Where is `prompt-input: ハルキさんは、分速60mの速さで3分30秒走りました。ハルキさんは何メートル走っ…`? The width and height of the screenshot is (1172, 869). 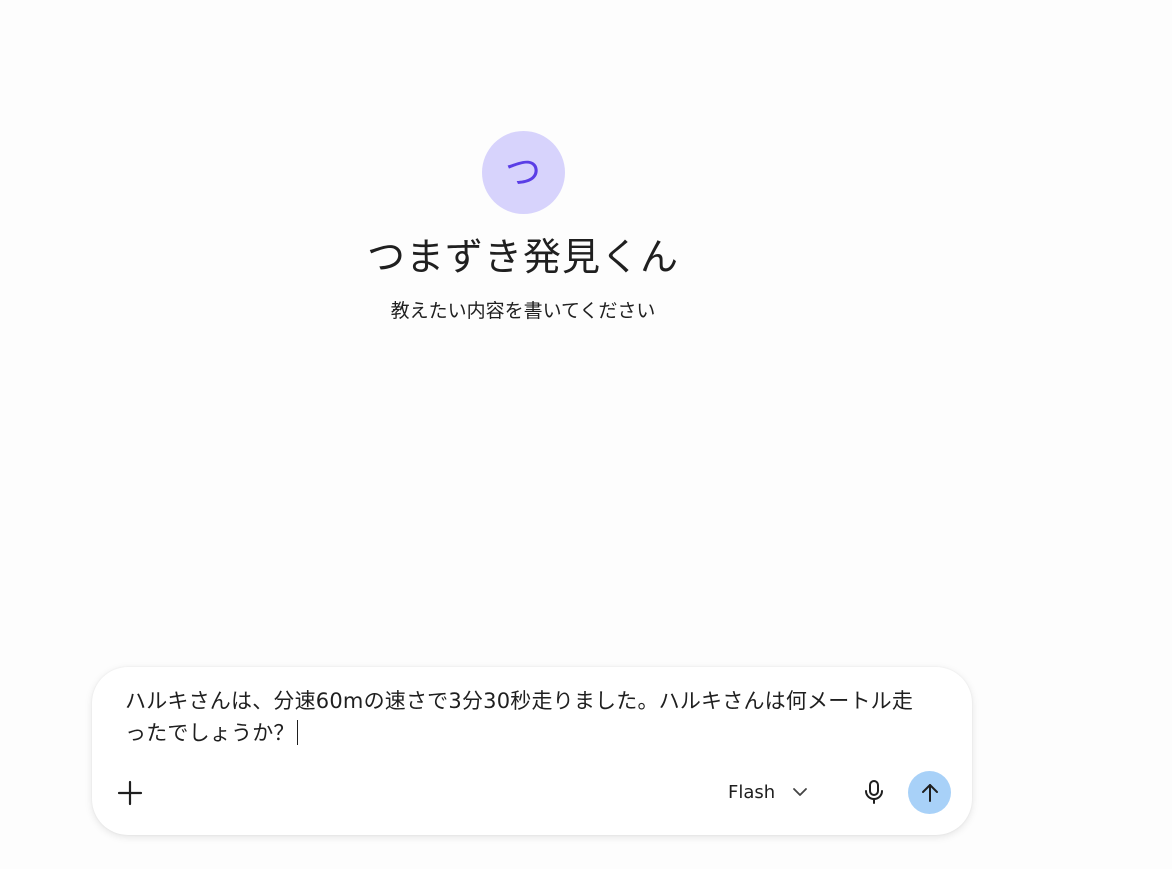 prompt-input: ハルキさんは、分速60mの速さで3分30秒走りました。ハルキさんは何メートル走っ… is located at coordinates (525, 717).